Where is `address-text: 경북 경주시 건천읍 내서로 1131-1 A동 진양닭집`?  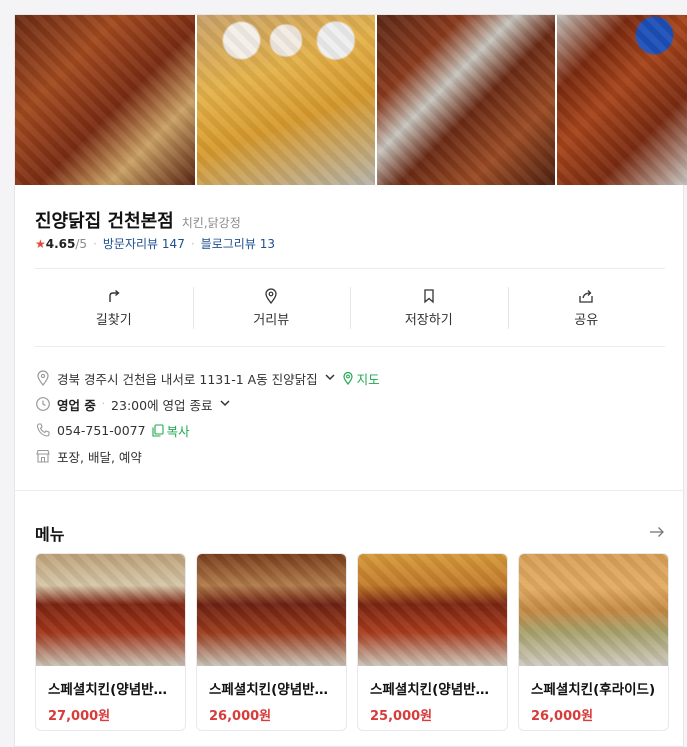
address-text: 경북 경주시 건천읍 내서로 1131-1 A동 진양닭집 is located at coordinates (187, 379).